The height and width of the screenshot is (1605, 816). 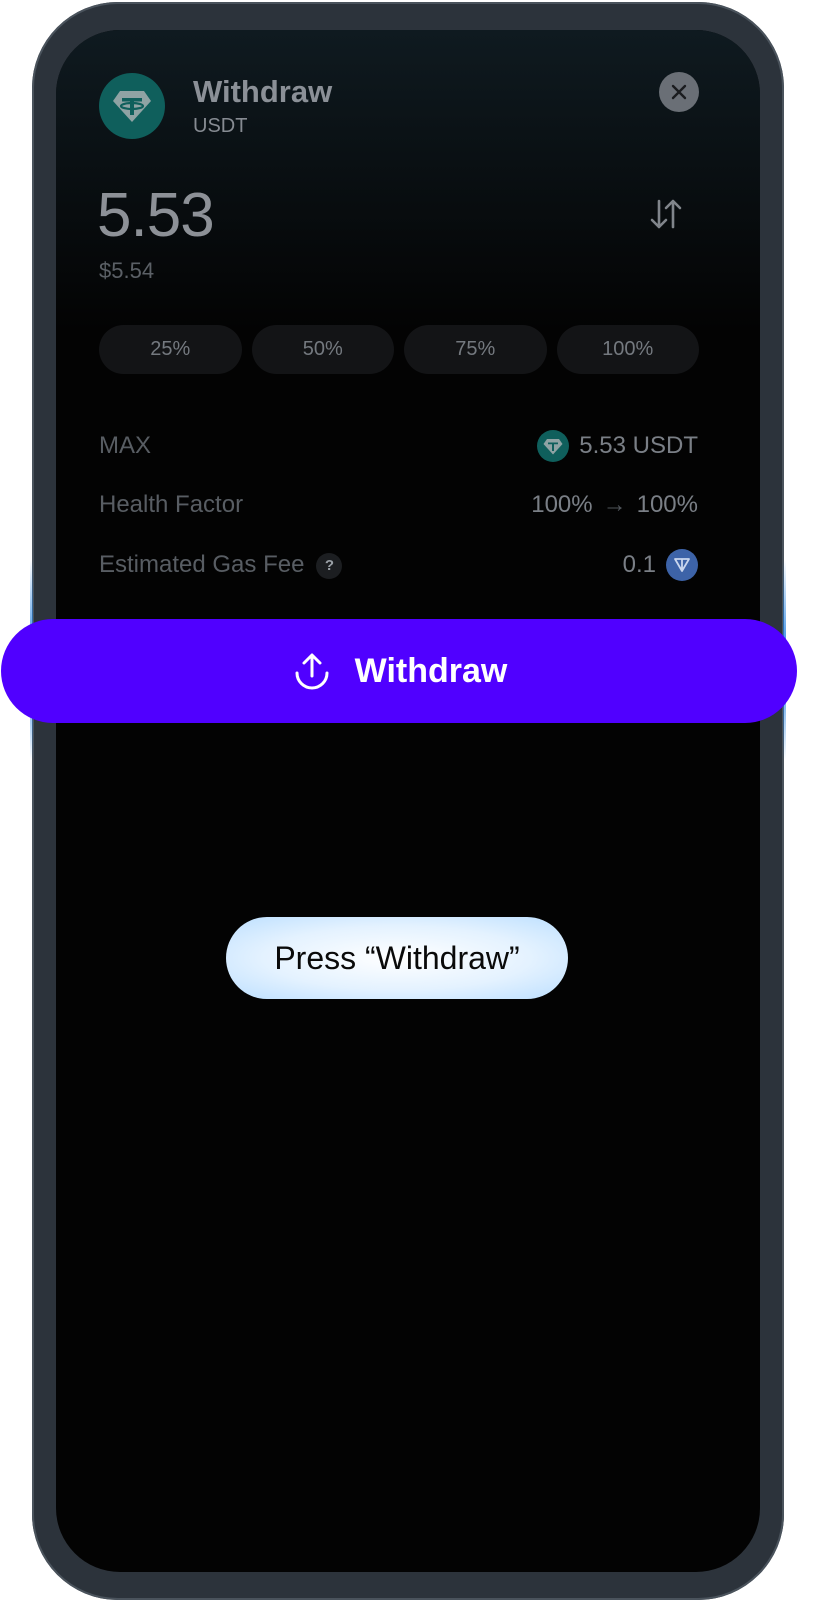 What do you see at coordinates (170, 349) in the screenshot?
I see `percent-25-button: 25%` at bounding box center [170, 349].